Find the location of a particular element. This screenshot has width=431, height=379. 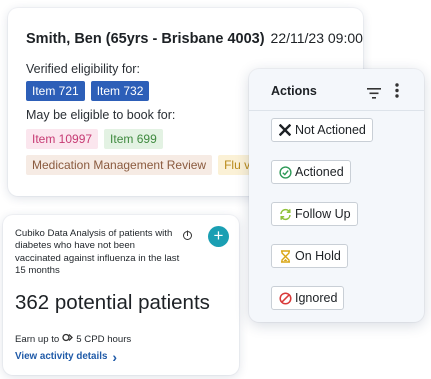

view-activity-label: View activity details is located at coordinates (61, 356).